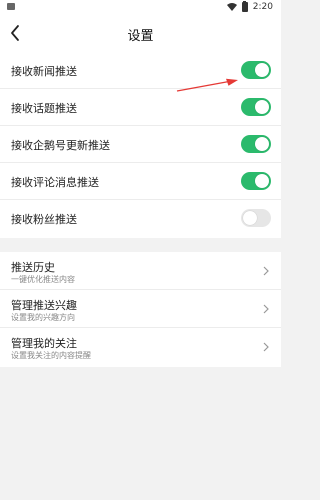 The width and height of the screenshot is (320, 500). Describe the element at coordinates (11, 6) in the screenshot. I see `notification-icon` at that location.